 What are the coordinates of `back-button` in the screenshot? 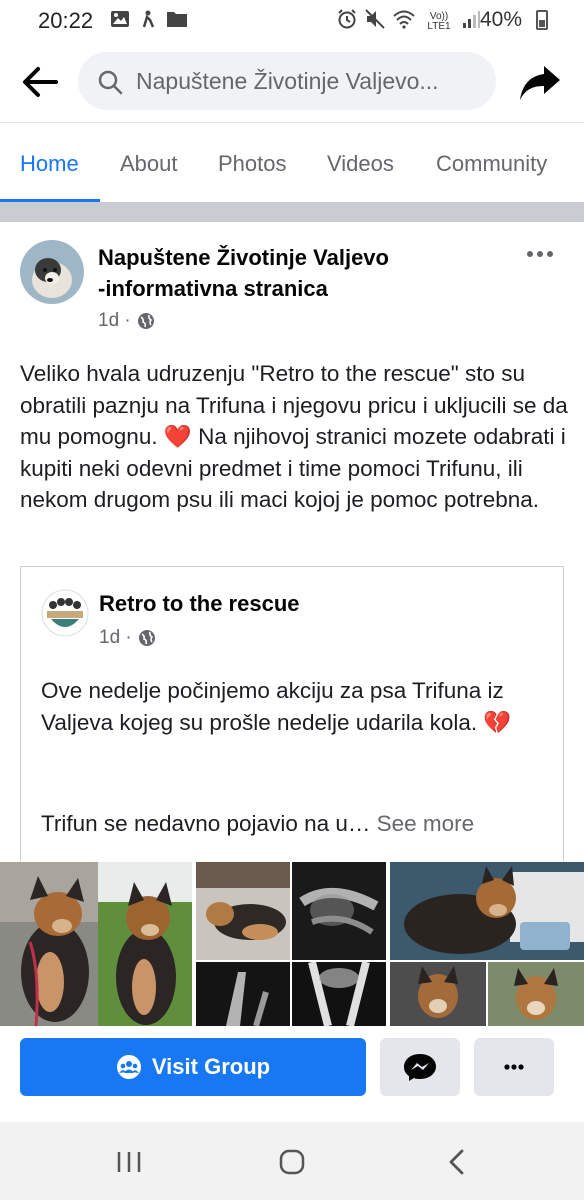 It's located at (40, 82).